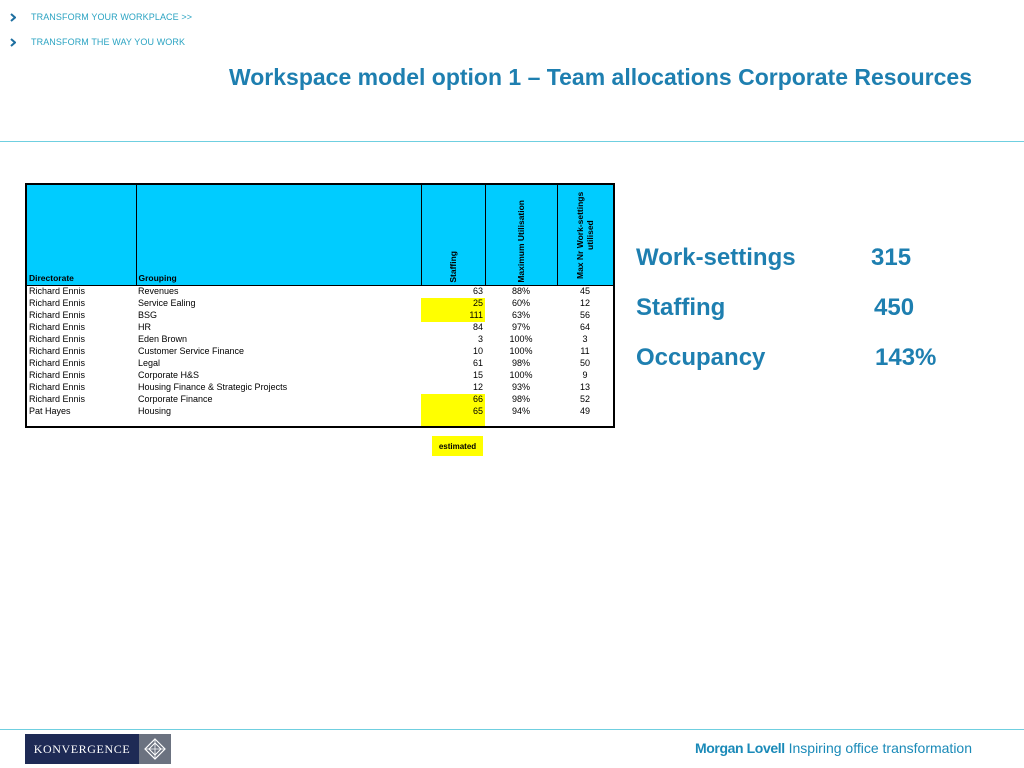 This screenshot has height=768, width=1024. I want to click on cell-staffing: 66, so click(453, 399).